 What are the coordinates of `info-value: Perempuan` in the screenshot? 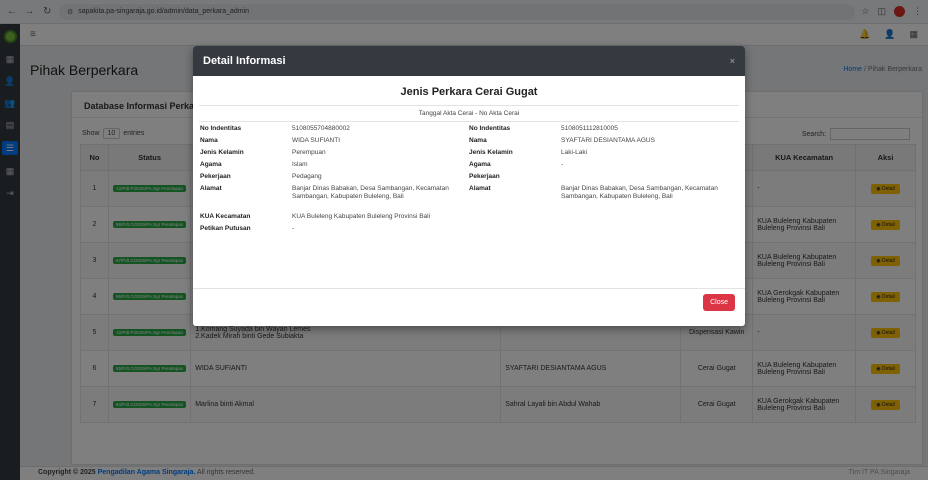 It's located at (309, 152).